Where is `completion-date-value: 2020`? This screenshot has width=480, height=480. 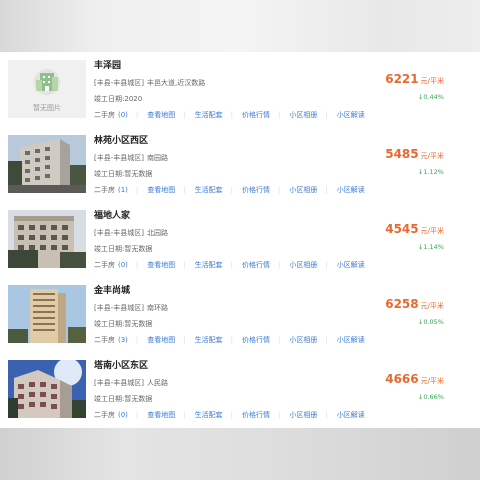 completion-date-value: 2020 is located at coordinates (133, 99).